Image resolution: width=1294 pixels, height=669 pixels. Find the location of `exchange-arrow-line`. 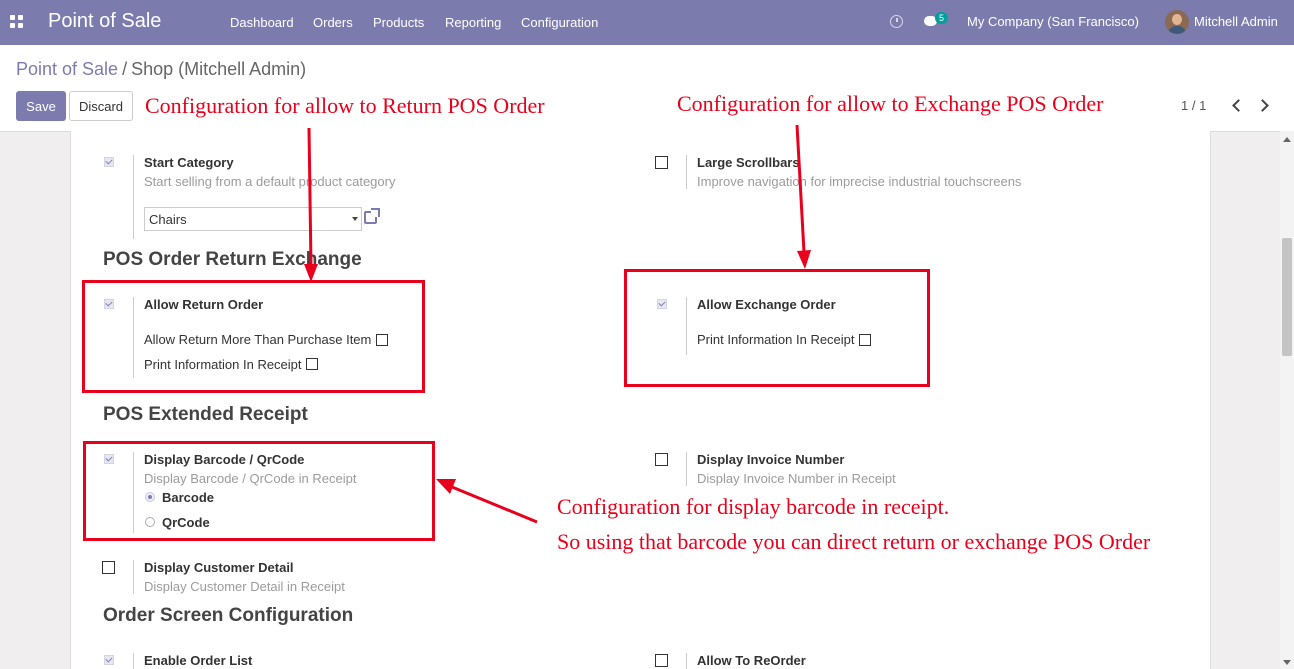

exchange-arrow-line is located at coordinates (800, 188).